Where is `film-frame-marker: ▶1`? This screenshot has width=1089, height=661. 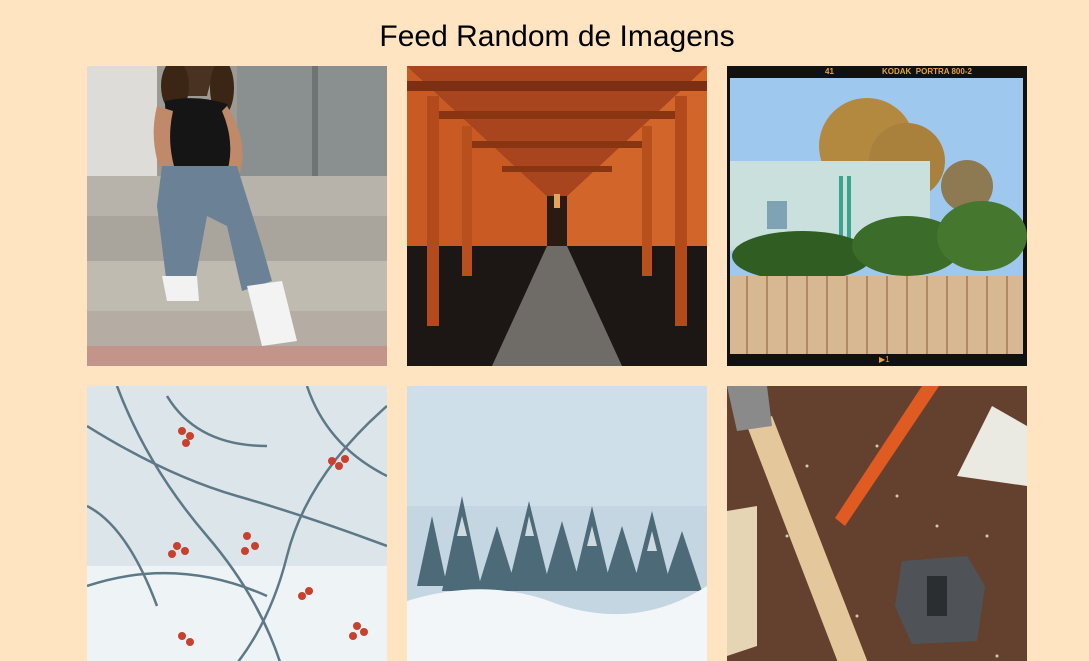
film-frame-marker: ▶1 is located at coordinates (884, 359).